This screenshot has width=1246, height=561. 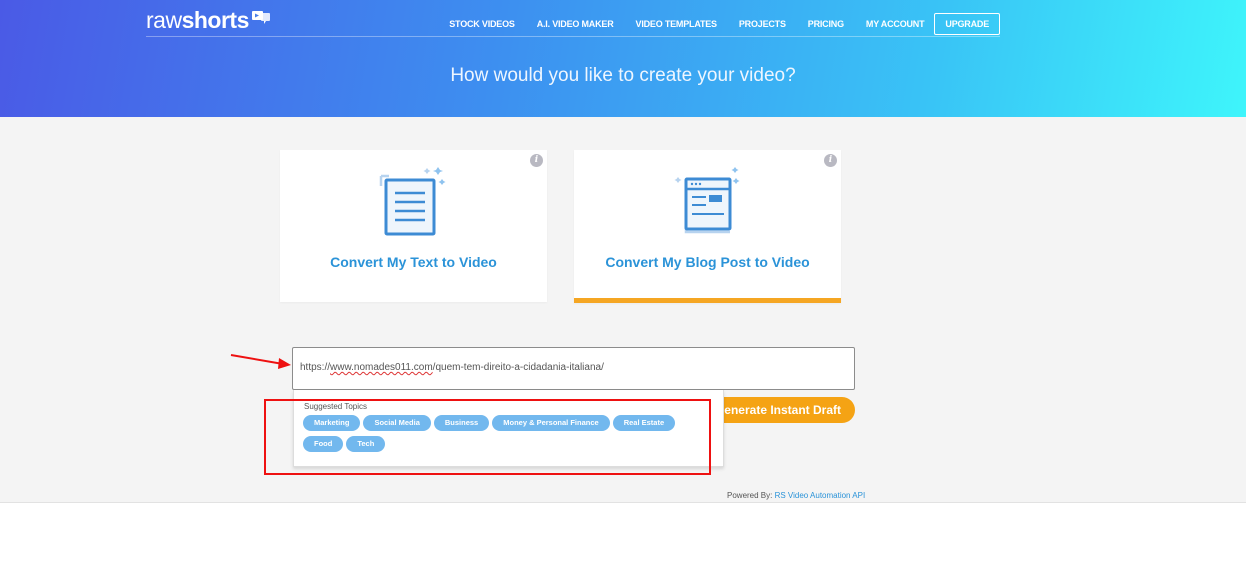 What do you see at coordinates (826, 24) in the screenshot?
I see `nav-pricing: PRICING` at bounding box center [826, 24].